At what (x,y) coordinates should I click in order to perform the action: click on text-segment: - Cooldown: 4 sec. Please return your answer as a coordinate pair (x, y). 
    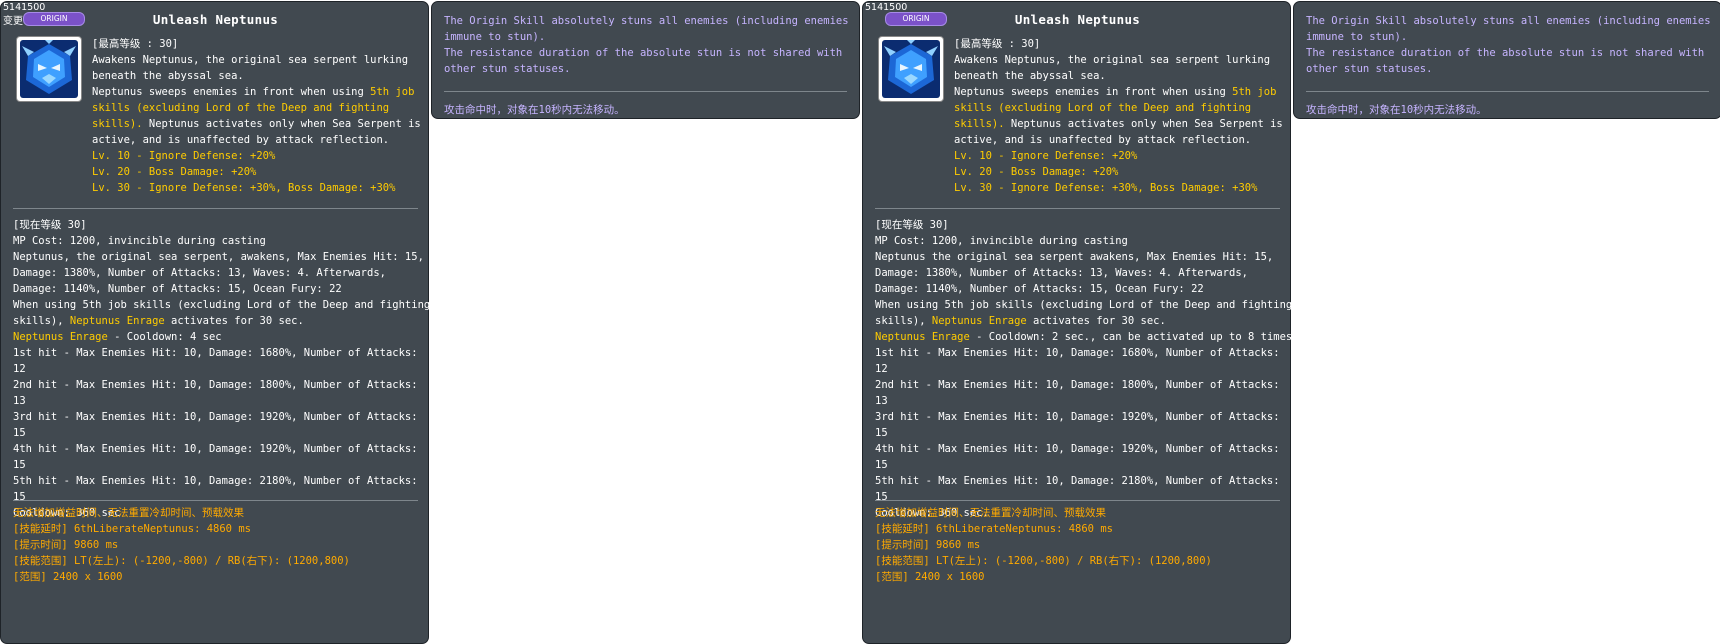
    Looking at the image, I should click on (164, 337).